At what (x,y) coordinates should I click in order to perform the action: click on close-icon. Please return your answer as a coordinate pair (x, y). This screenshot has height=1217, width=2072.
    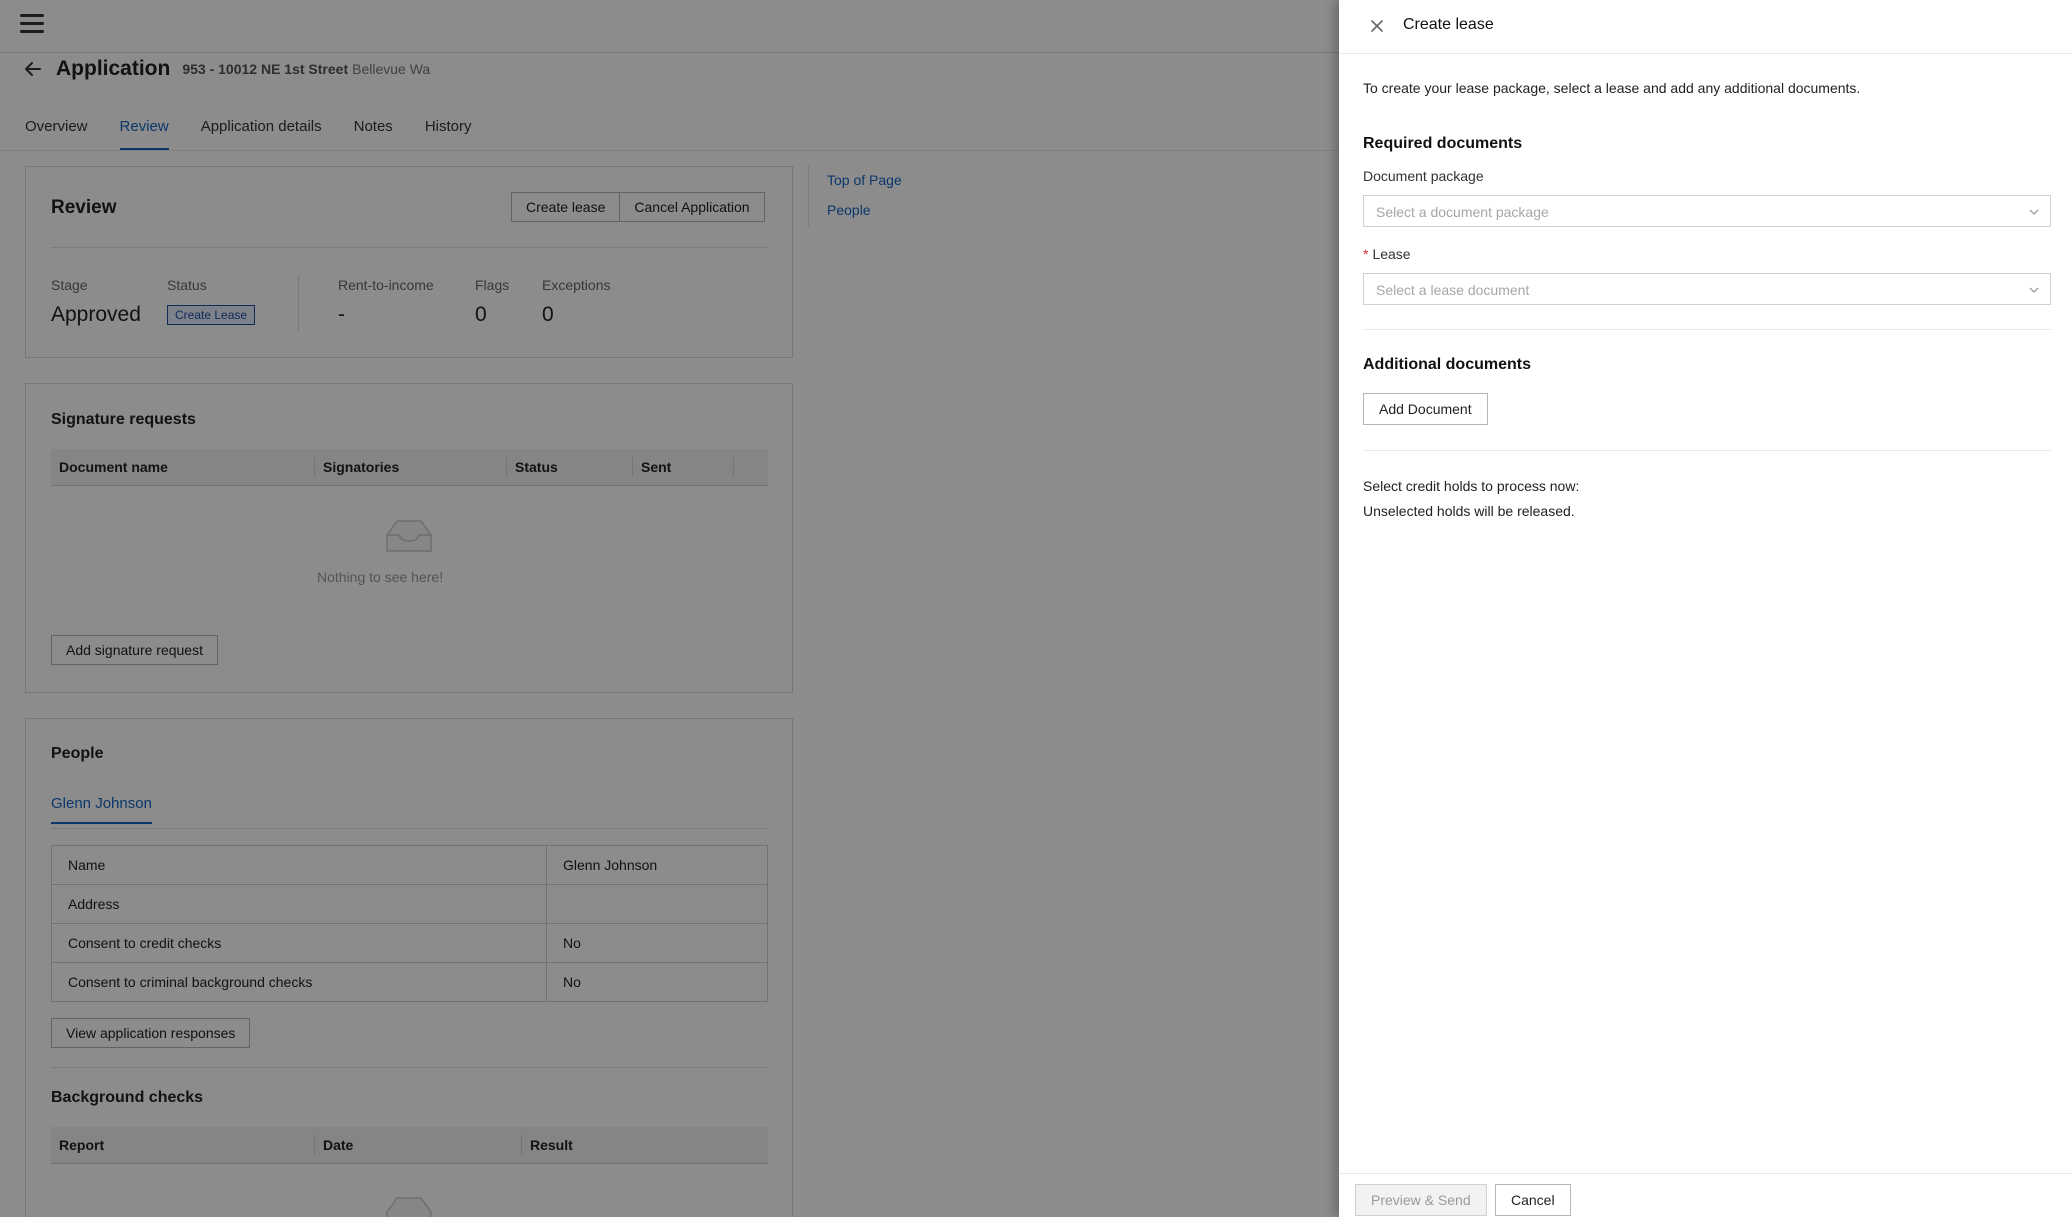
    Looking at the image, I should click on (1377, 26).